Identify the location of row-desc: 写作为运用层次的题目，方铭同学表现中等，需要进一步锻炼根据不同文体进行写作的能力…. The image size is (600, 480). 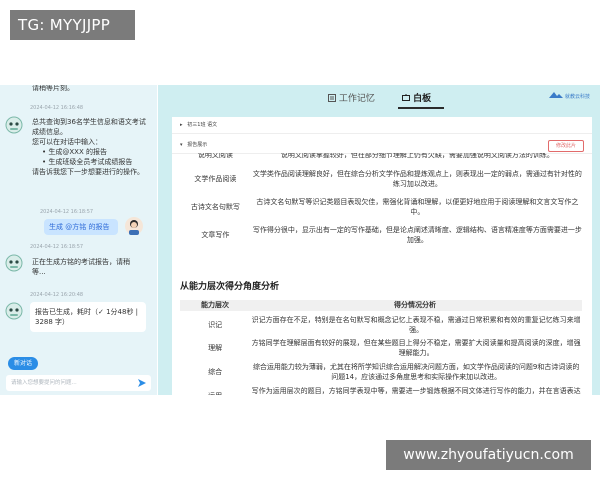
(416, 390).